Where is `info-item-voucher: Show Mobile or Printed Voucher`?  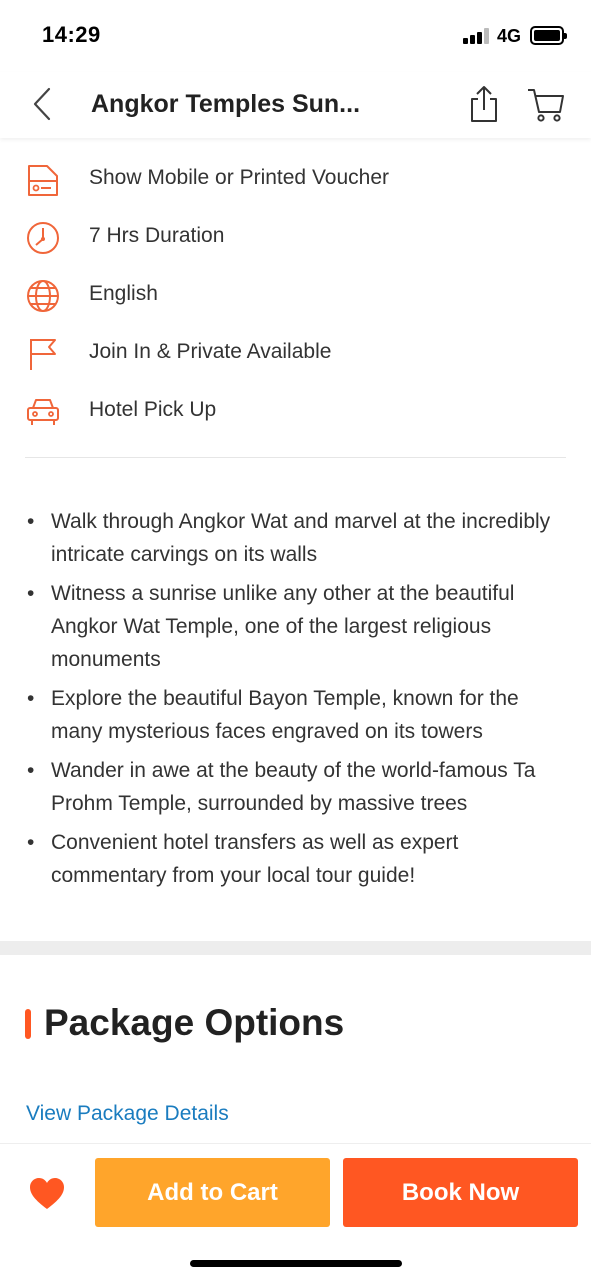
info-item-voucher: Show Mobile or Printed Voucher is located at coordinates (295, 179).